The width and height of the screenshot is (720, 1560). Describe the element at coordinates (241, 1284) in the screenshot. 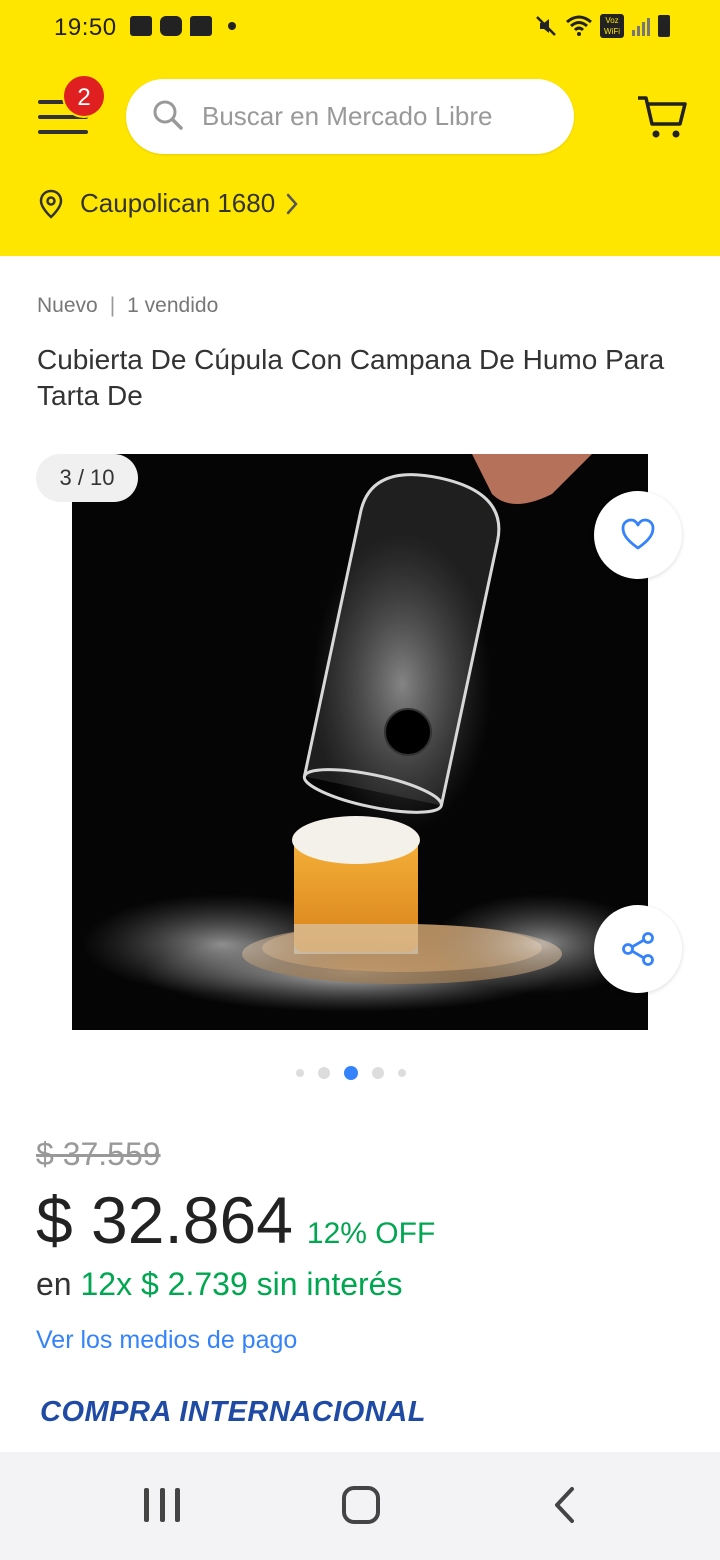

I see `installments-value: 12x $ 2.739 sin interés` at that location.